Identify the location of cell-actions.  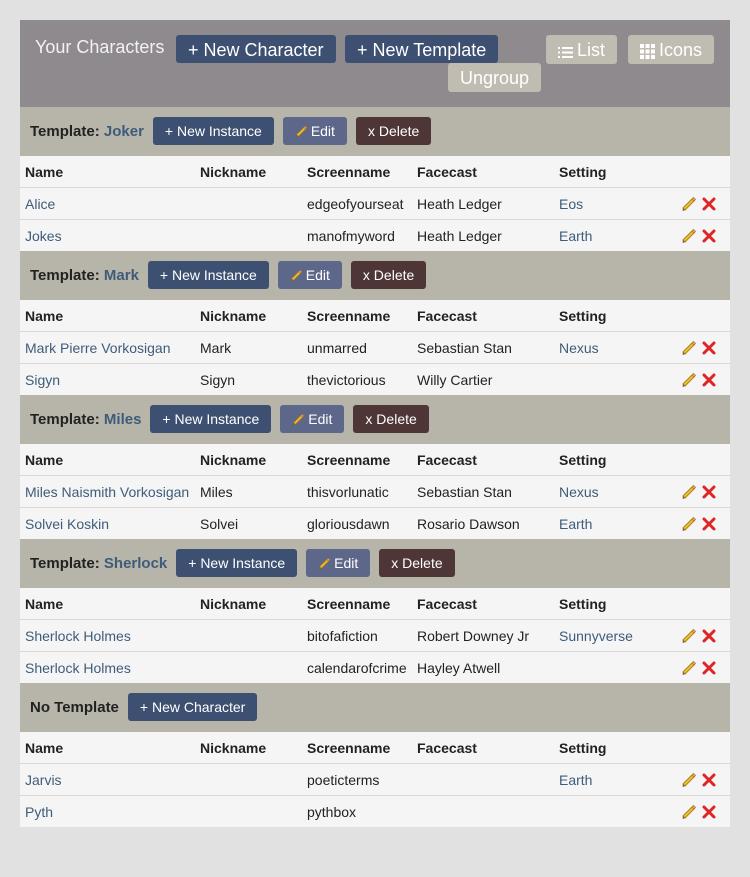
(692, 635).